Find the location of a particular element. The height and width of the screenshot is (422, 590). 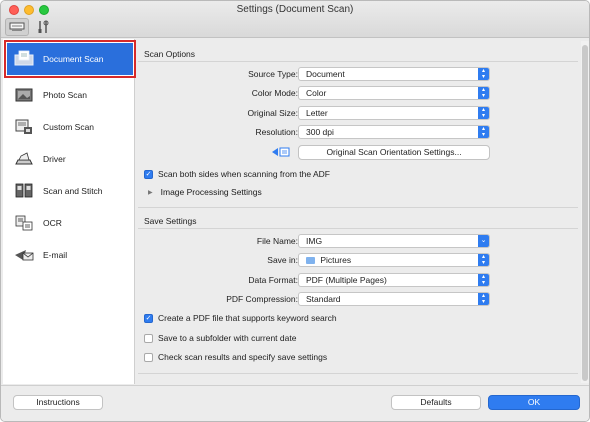

sidebar-item-label: Driver is located at coordinates (54, 159).